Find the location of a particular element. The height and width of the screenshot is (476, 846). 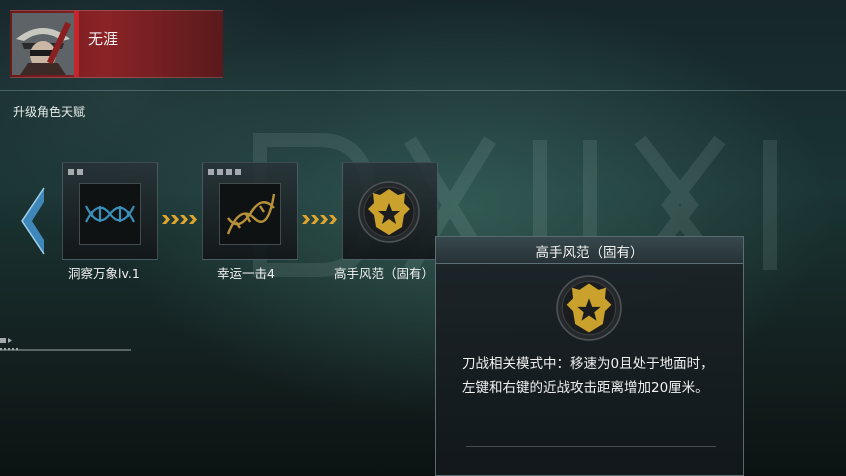

dna-helix-blue-icon is located at coordinates (110, 214).